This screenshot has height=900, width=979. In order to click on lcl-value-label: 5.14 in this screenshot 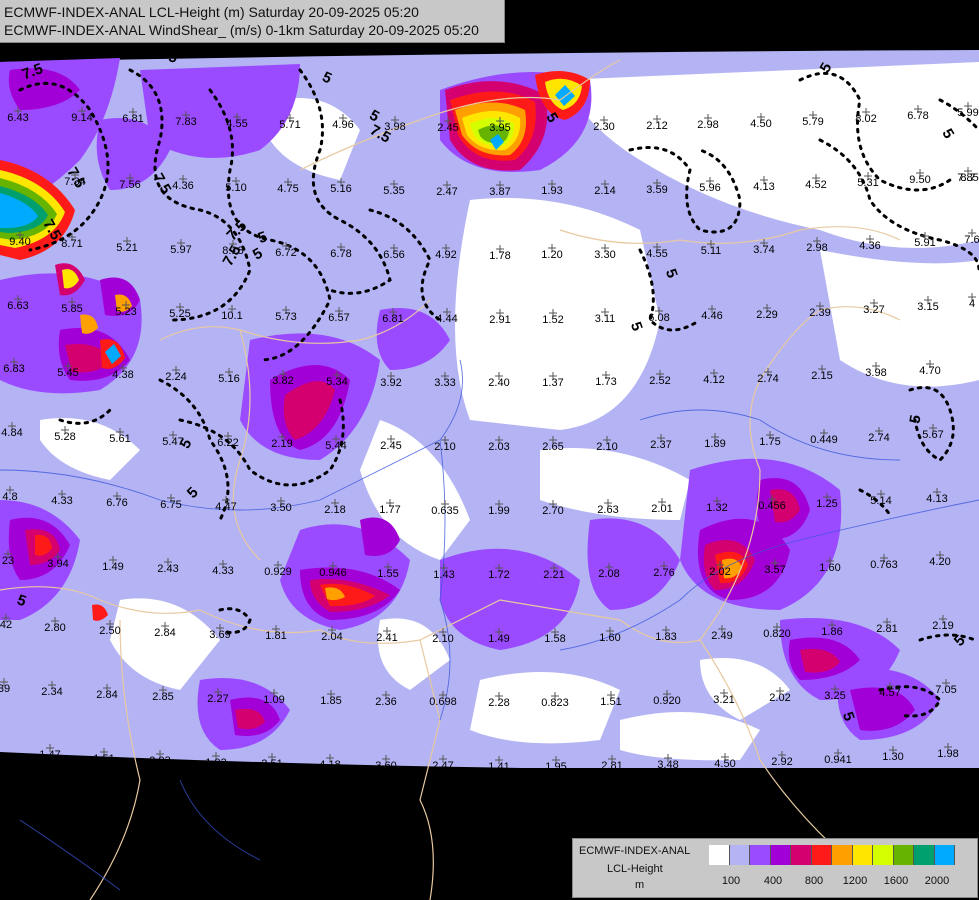, I will do `click(880, 501)`.